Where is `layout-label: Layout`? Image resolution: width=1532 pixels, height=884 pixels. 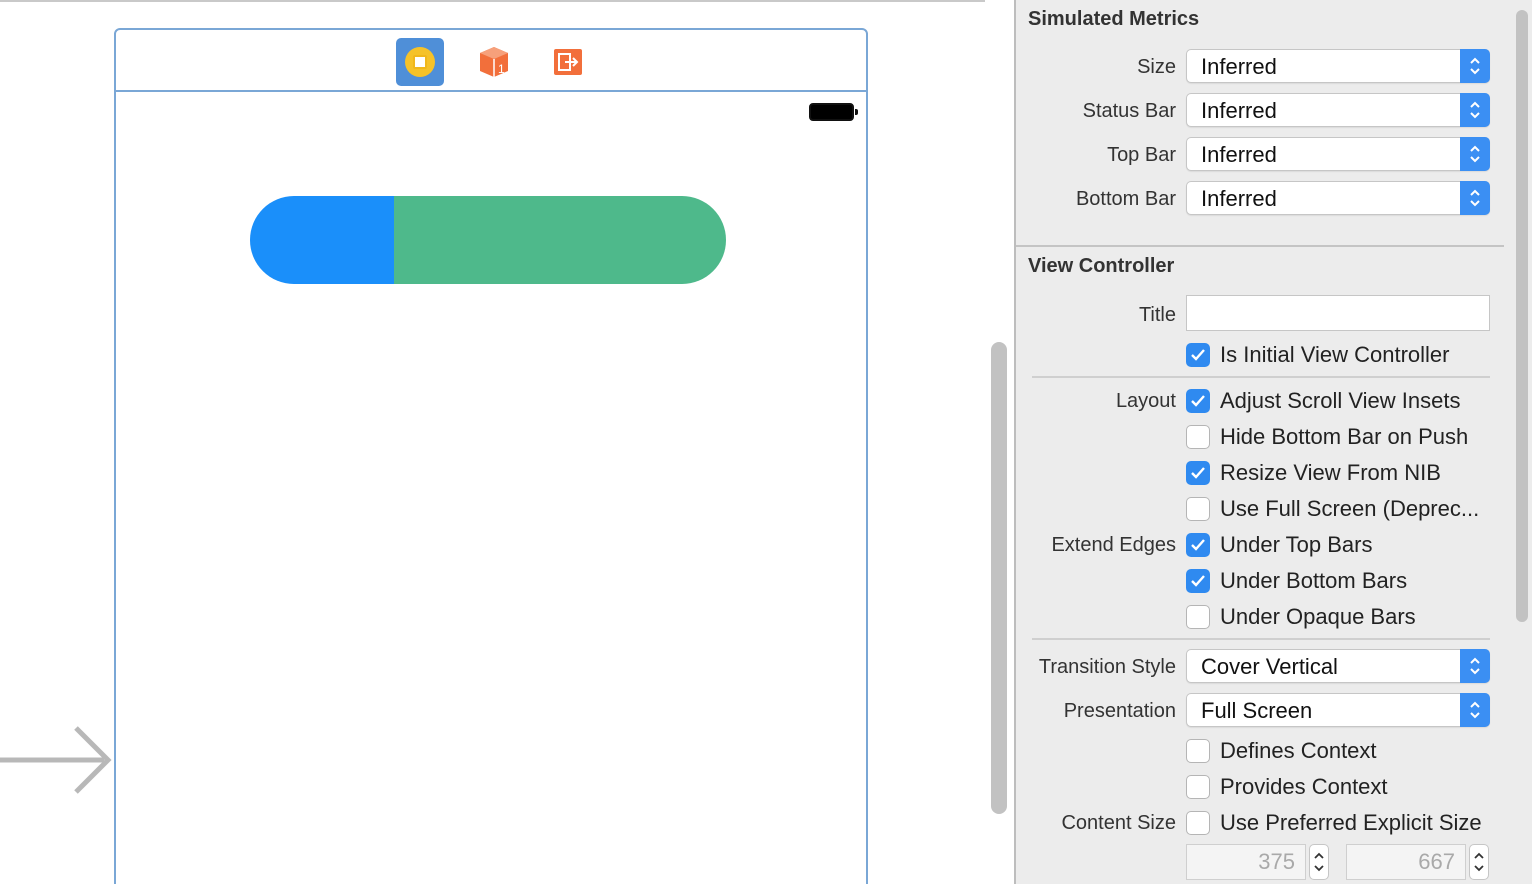
layout-label: Layout is located at coordinates (1145, 401).